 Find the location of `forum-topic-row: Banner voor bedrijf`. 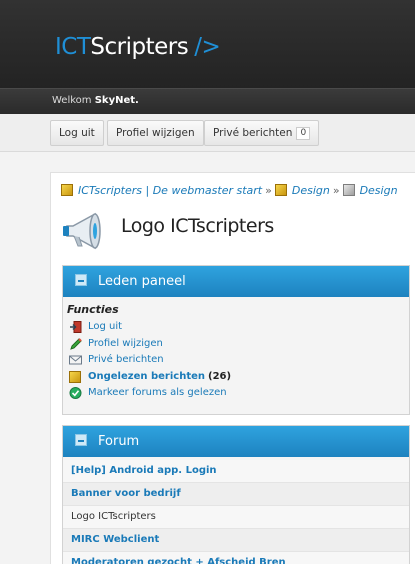

forum-topic-row: Banner voor bedrijf is located at coordinates (236, 494).